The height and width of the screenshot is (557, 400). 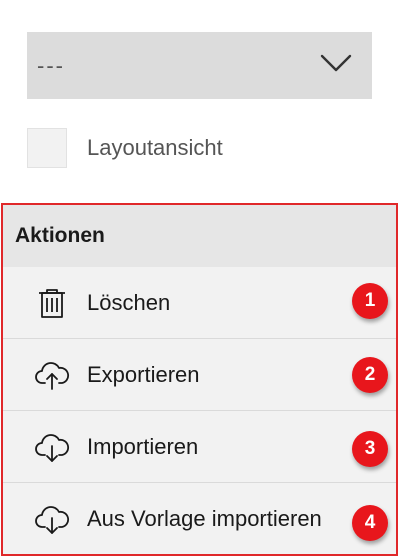 I want to click on delete-action-label: Löschen, so click(x=129, y=302).